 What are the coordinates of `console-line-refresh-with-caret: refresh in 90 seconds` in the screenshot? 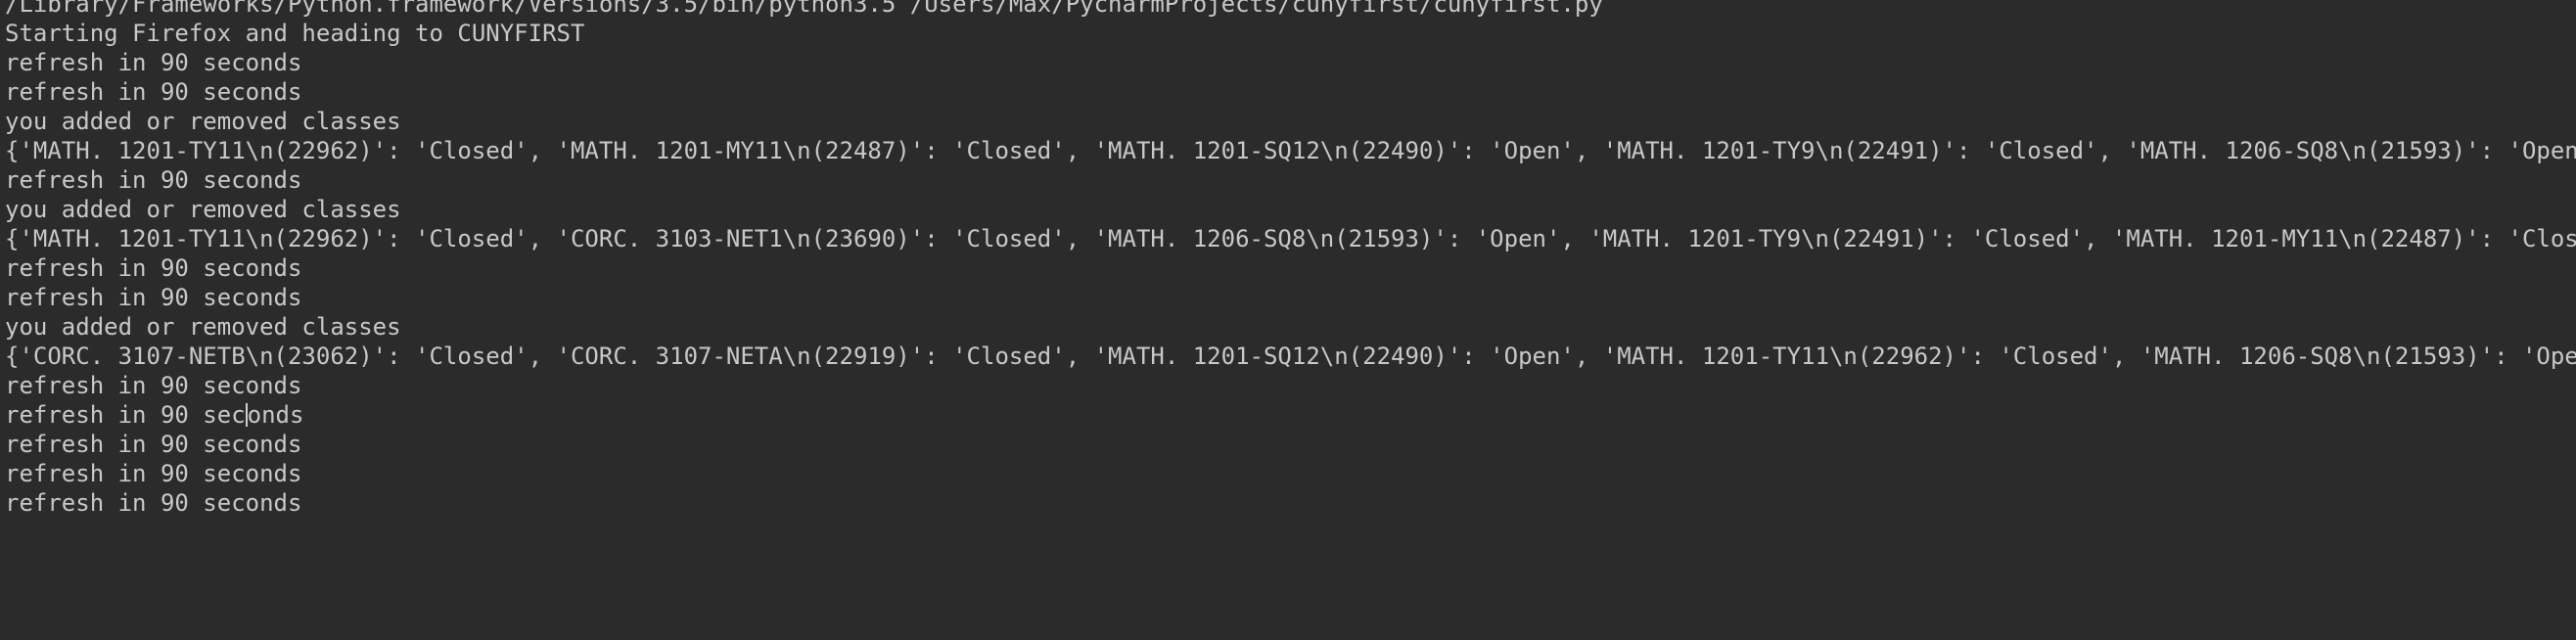 It's located at (1290, 415).